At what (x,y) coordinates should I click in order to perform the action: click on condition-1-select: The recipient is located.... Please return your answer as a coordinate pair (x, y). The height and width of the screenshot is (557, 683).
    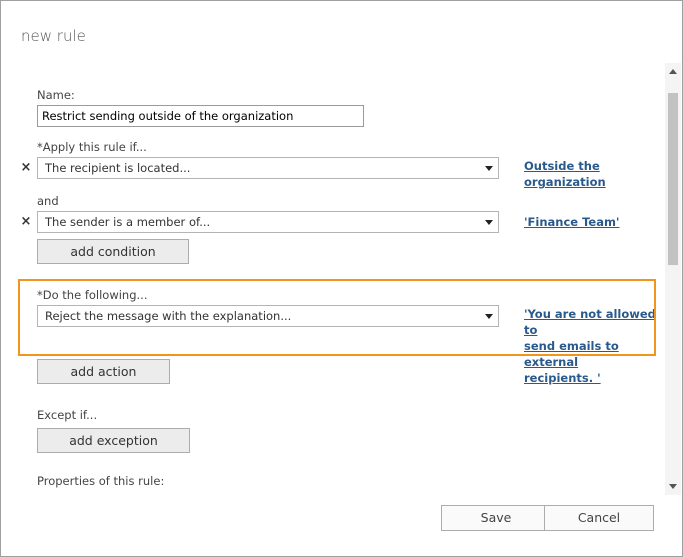
    Looking at the image, I should click on (268, 168).